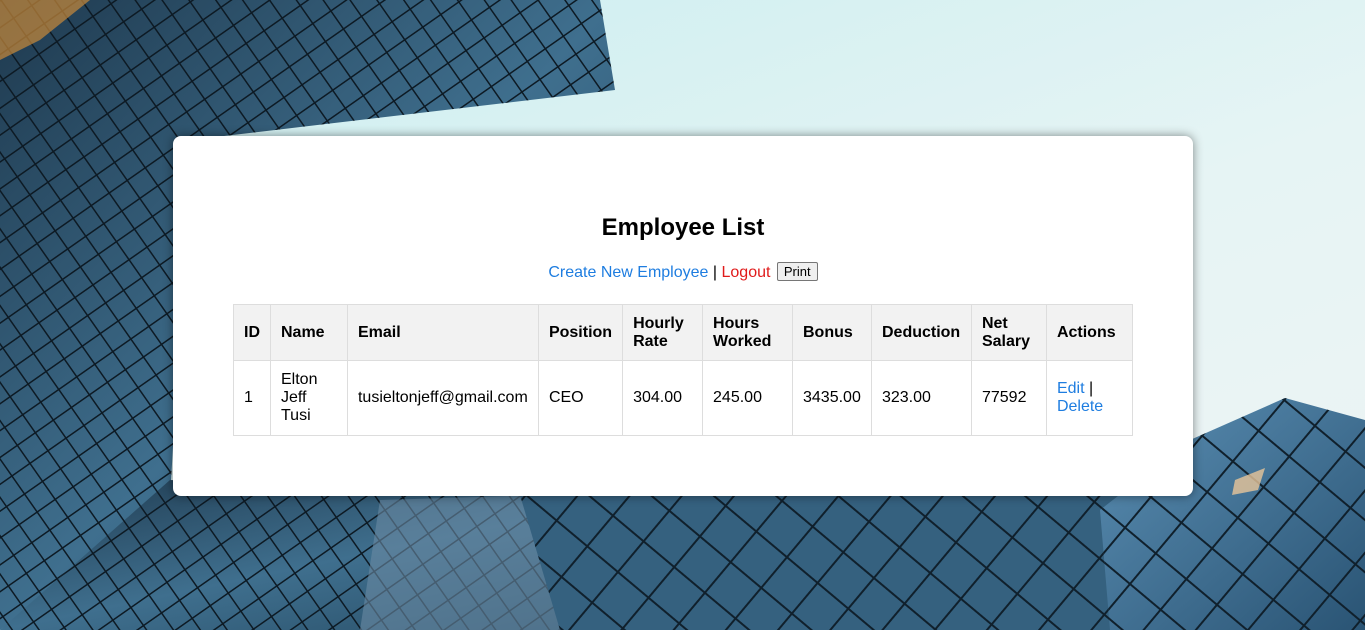  I want to click on action-bar: Create New Employee | Logout Print, so click(683, 272).